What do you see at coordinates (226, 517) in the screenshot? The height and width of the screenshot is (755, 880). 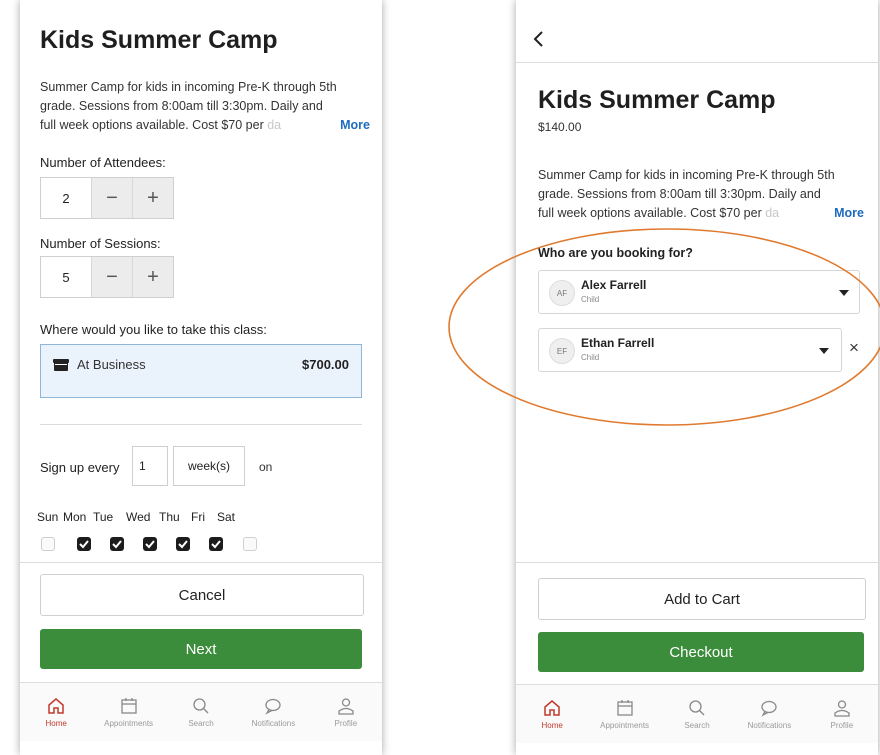 I see `weekday-label-sat: Sat` at bounding box center [226, 517].